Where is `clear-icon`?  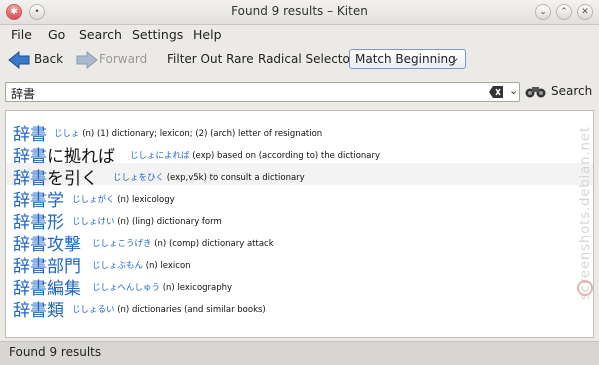
clear-icon is located at coordinates (496, 92).